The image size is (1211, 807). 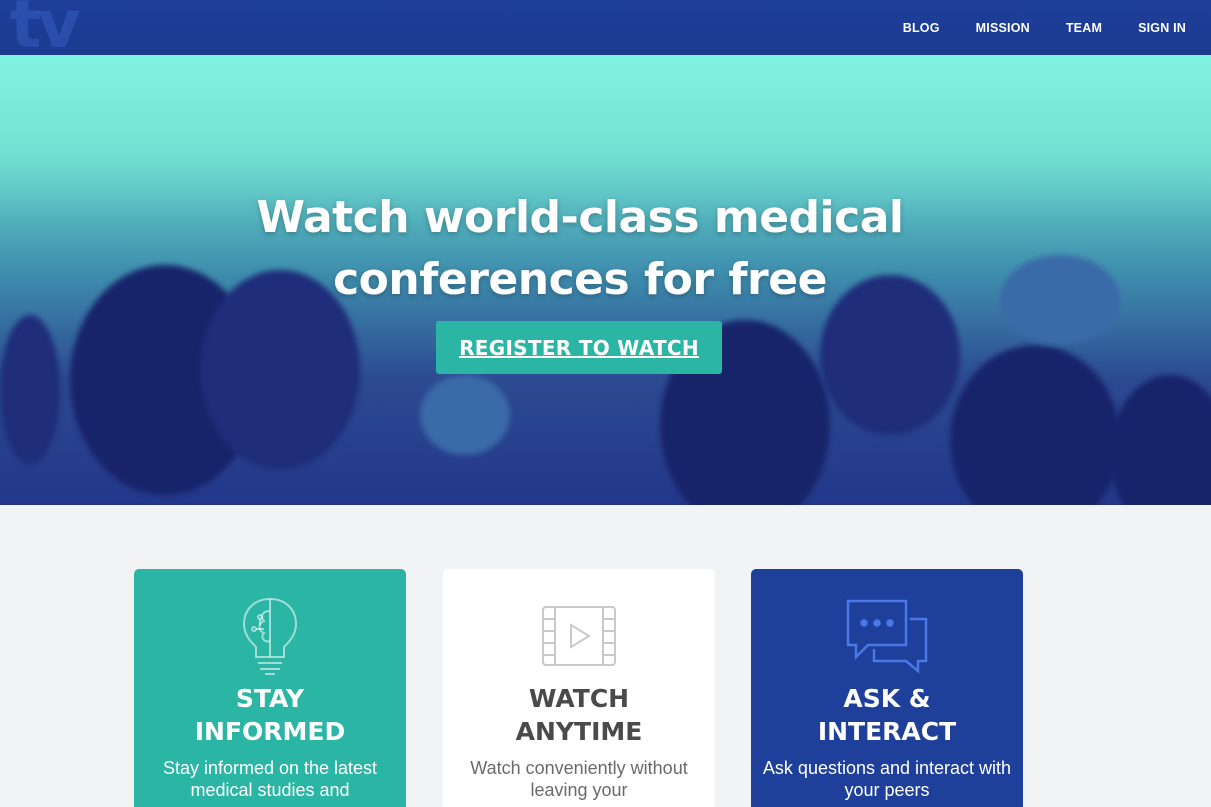 I want to click on nav-link-team: TEAM, so click(x=1084, y=28).